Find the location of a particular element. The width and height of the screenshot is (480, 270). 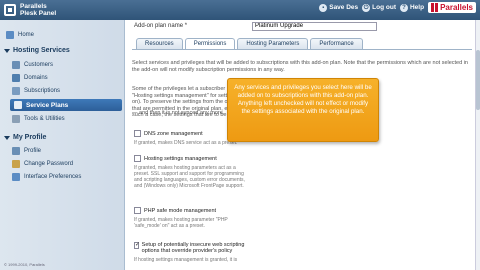

scrollbar-thumb is located at coordinates (478, 80).